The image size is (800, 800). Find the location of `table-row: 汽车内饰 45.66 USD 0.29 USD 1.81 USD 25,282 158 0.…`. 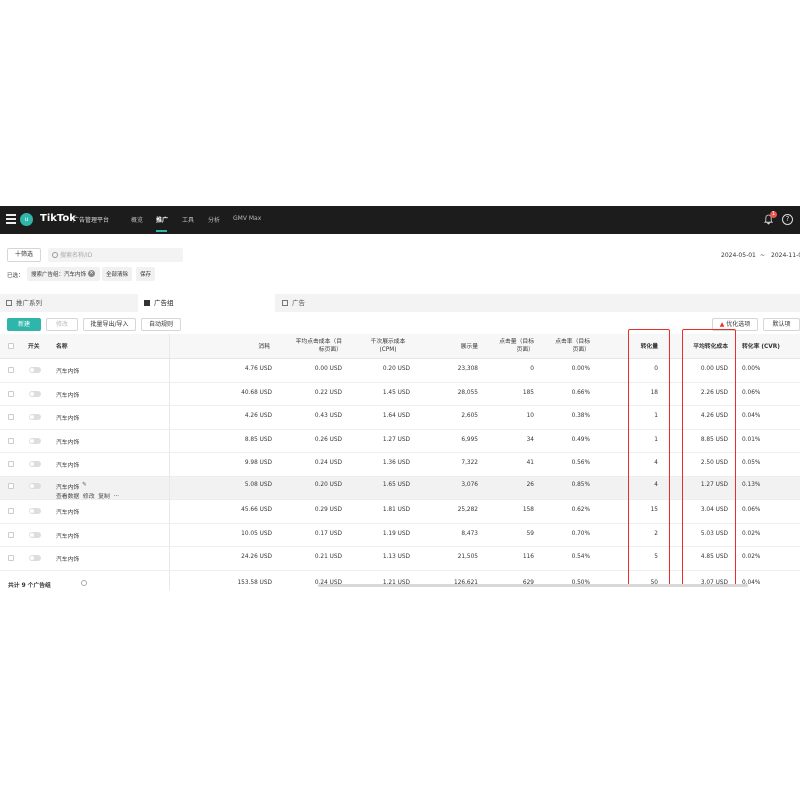

table-row: 汽车内饰 45.66 USD 0.29 USD 1.81 USD 25,282 158 0.… is located at coordinates (400, 512).